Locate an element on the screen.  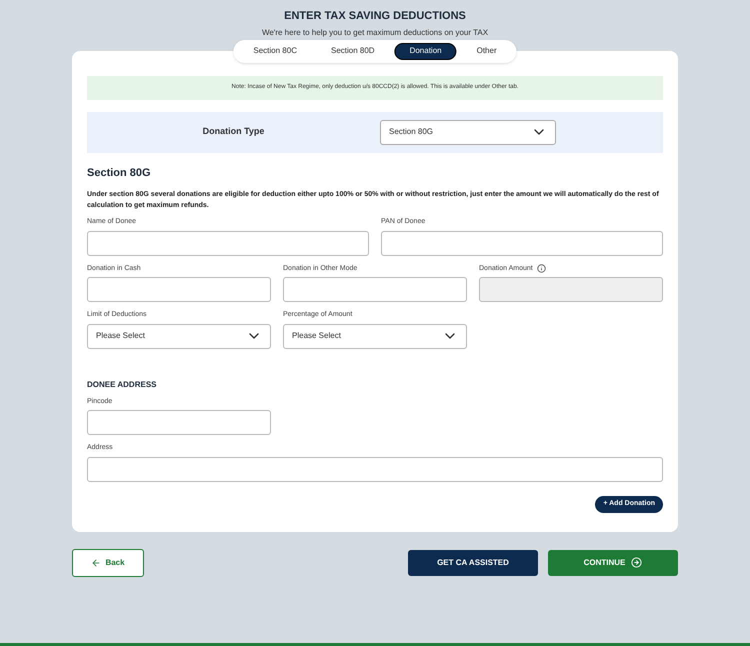
select-field: Section 80G is located at coordinates (468, 132).